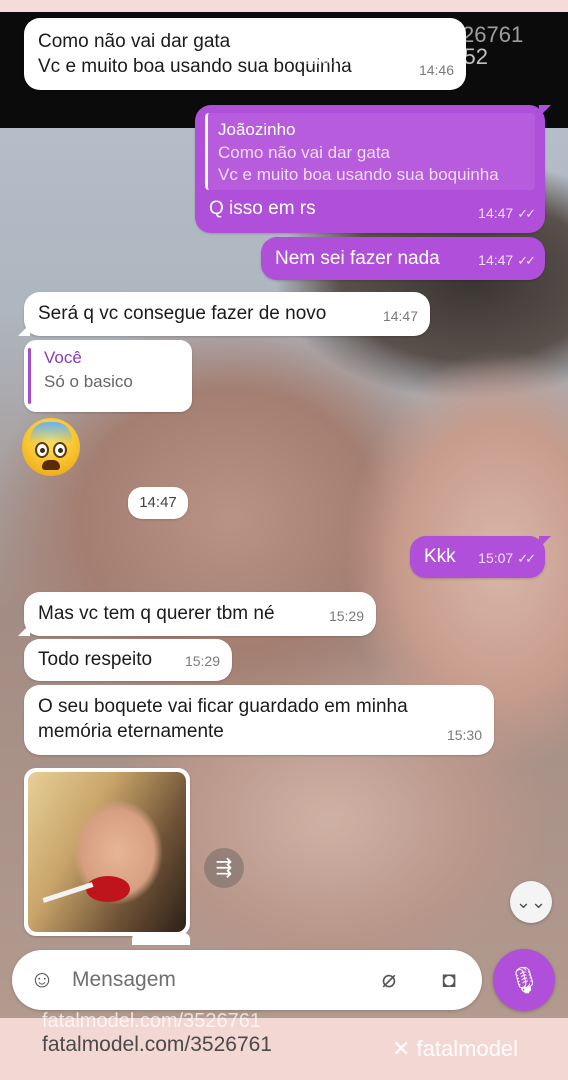 The width and height of the screenshot is (568, 1080). I want to click on message-incoming: Será q vc consegue fazer de novo 14:47, so click(224, 314).